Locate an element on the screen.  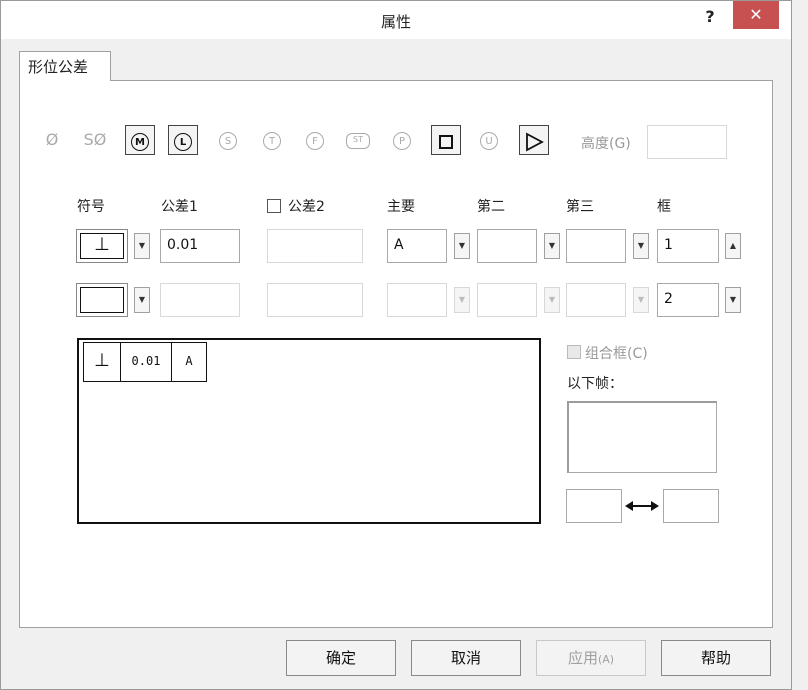
secondary-header: 第二 is located at coordinates (491, 207).